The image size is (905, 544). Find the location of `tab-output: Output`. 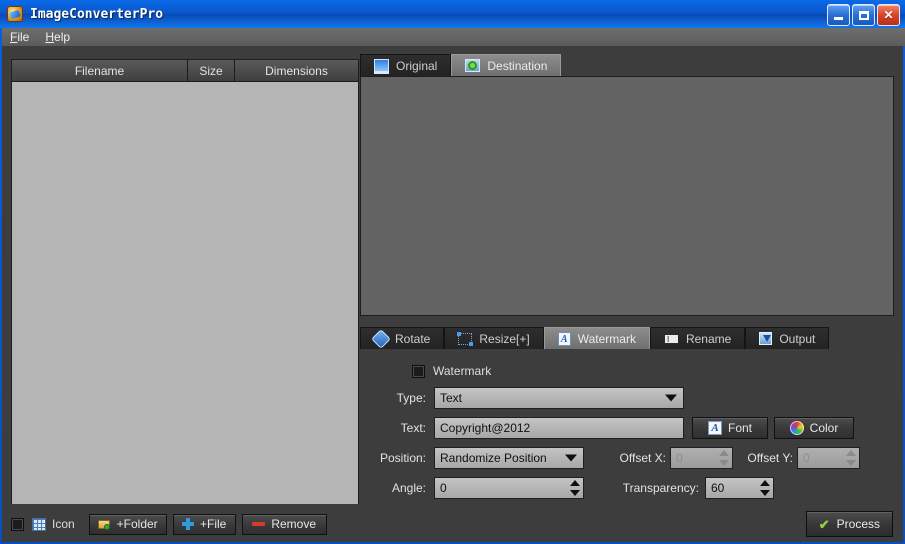

tab-output: Output is located at coordinates (787, 338).